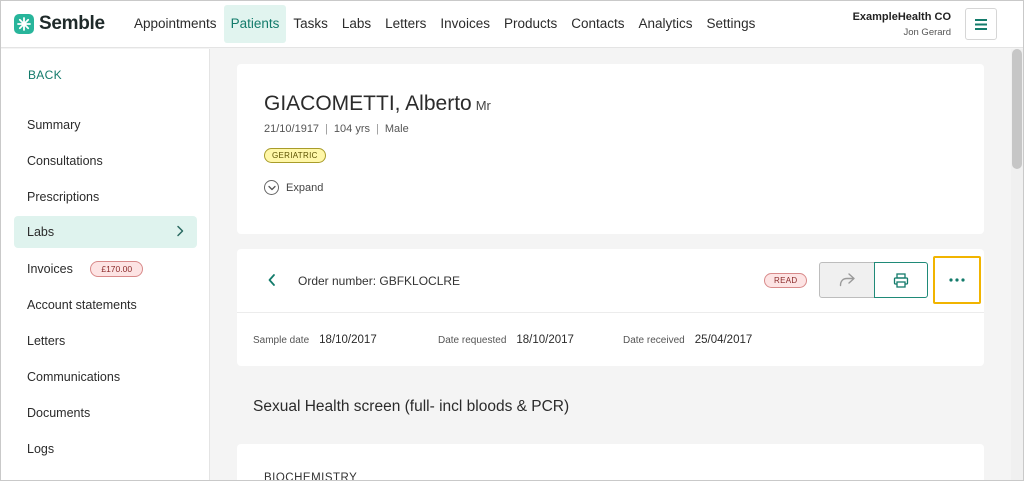 The height and width of the screenshot is (481, 1024). I want to click on brand-logo: Semble, so click(59, 24).